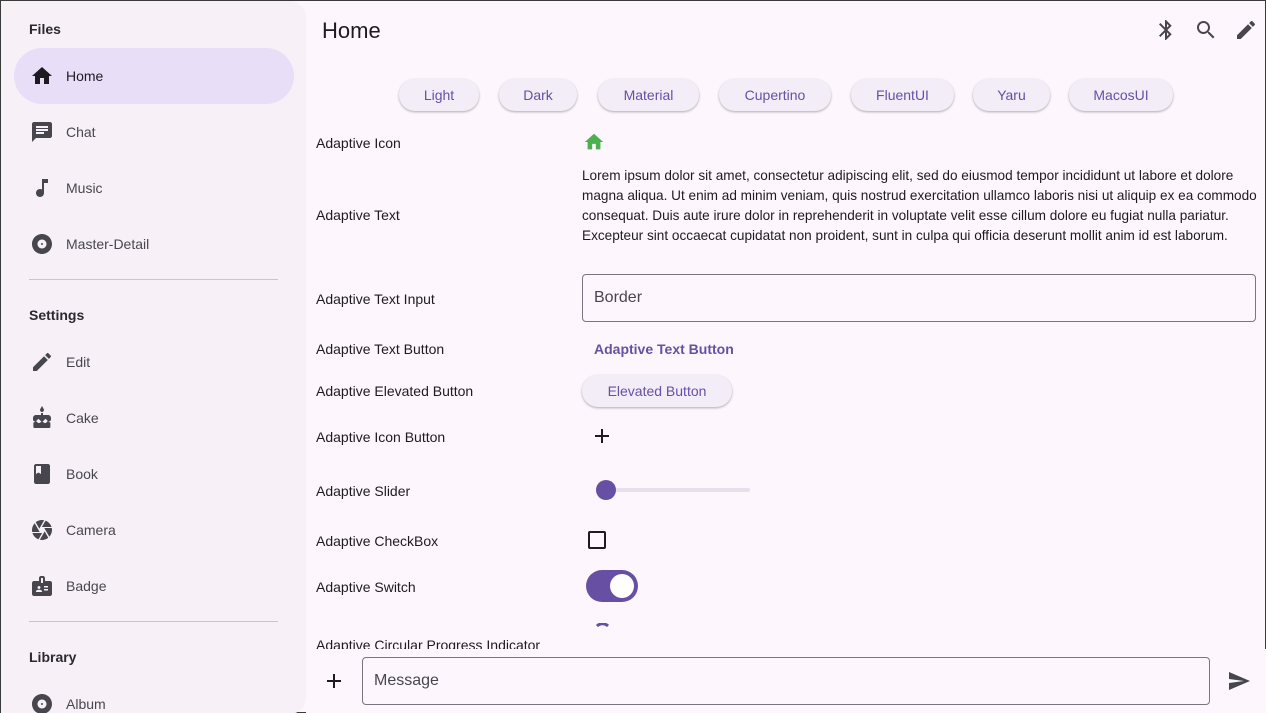  What do you see at coordinates (358, 215) in the screenshot?
I see `adaptive-text-label: Adaptive Text` at bounding box center [358, 215].